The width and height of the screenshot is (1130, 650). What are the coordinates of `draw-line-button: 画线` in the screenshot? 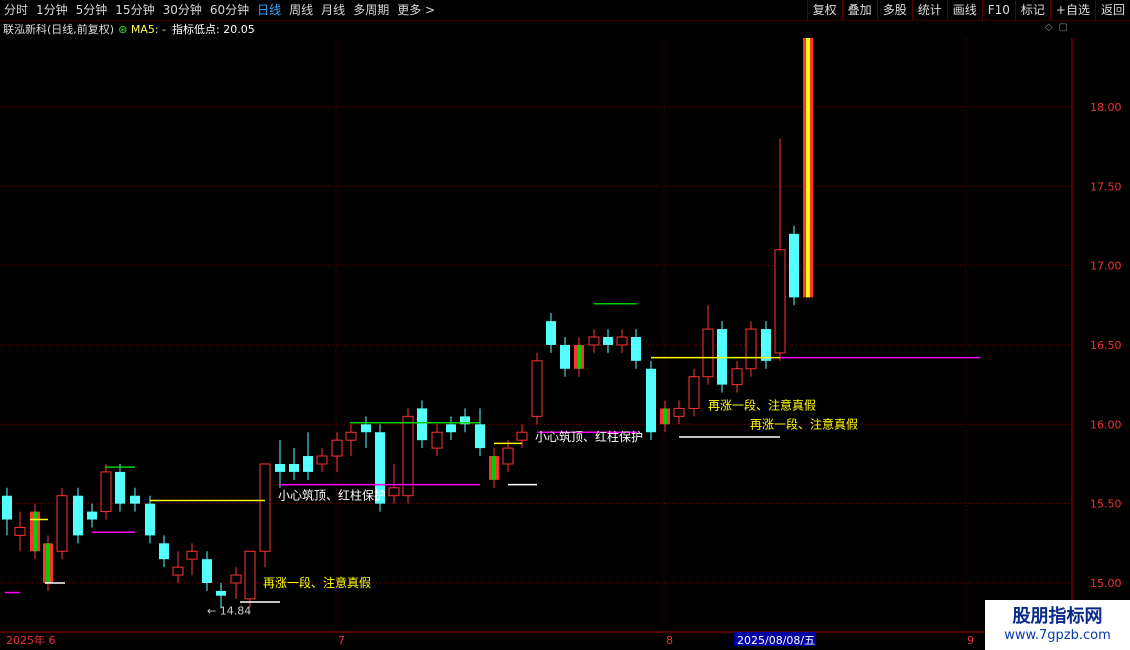 It's located at (964, 10).